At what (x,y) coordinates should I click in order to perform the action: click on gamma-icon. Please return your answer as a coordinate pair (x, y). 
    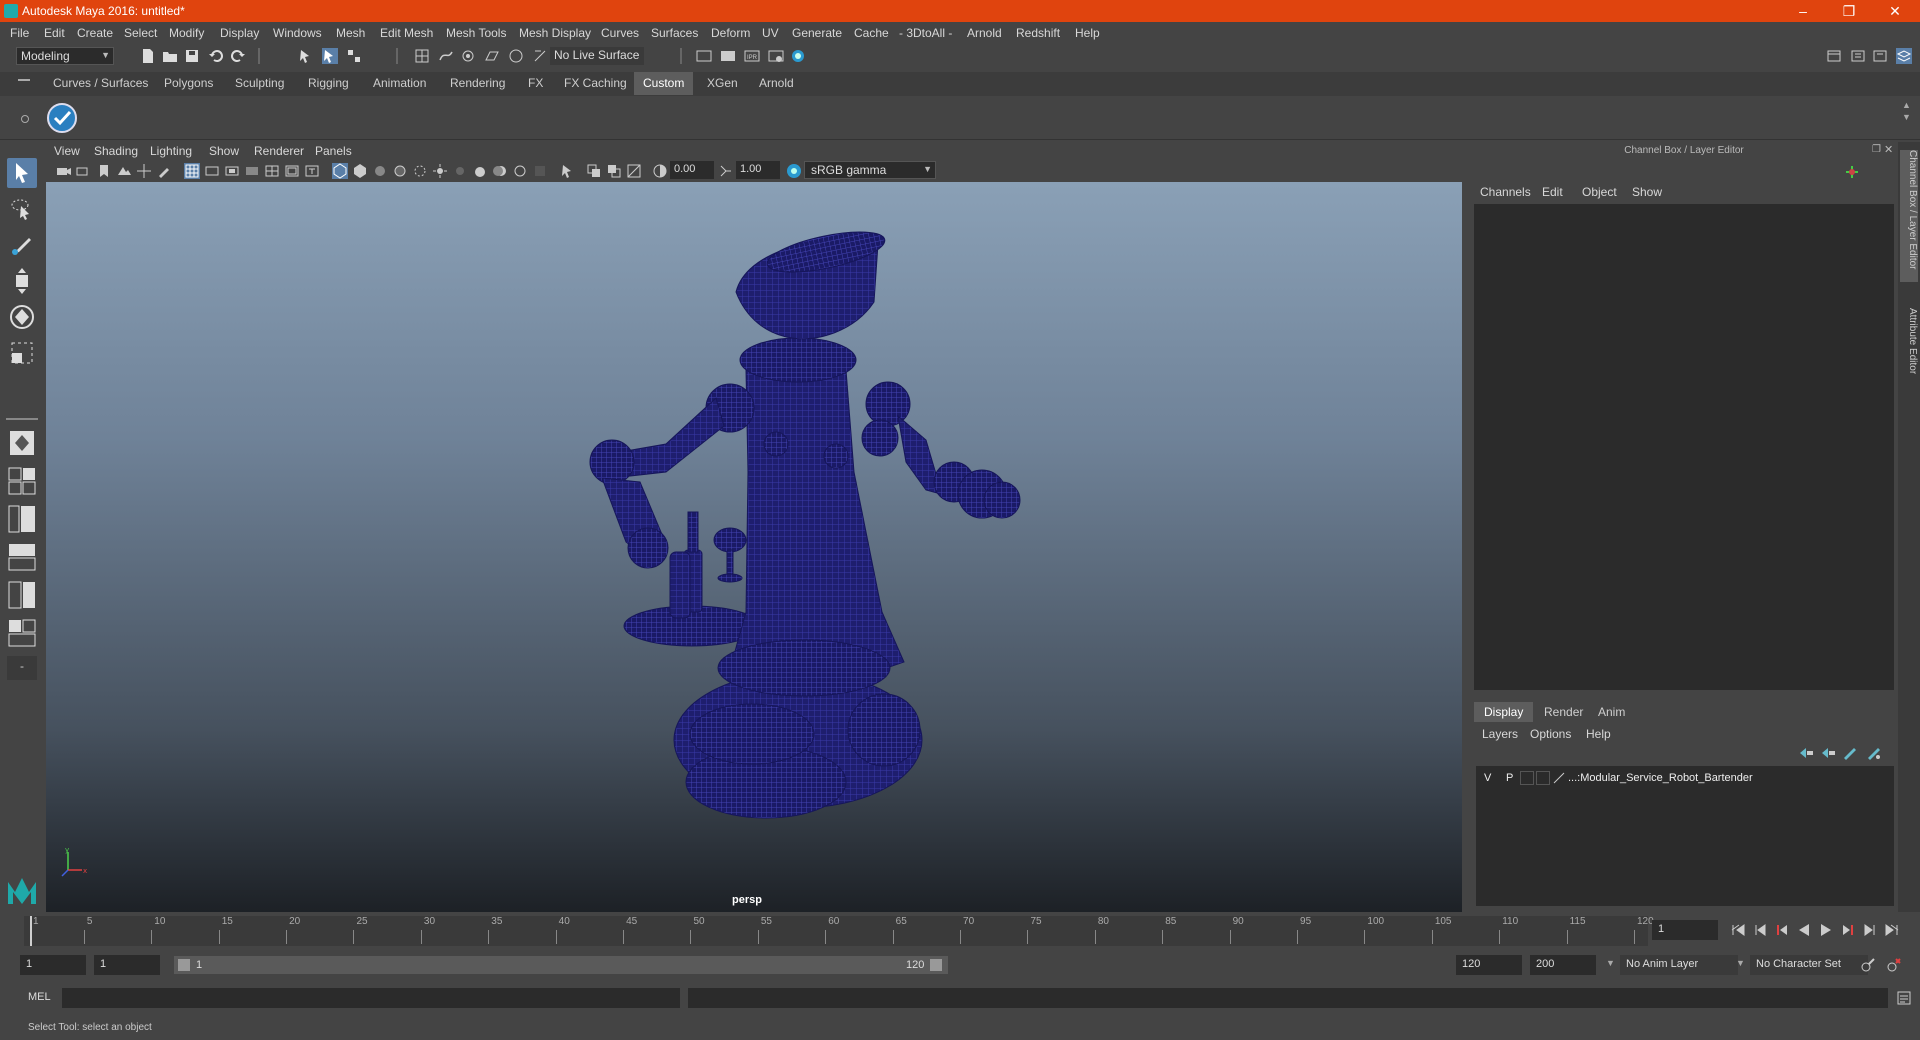
    Looking at the image, I should click on (726, 171).